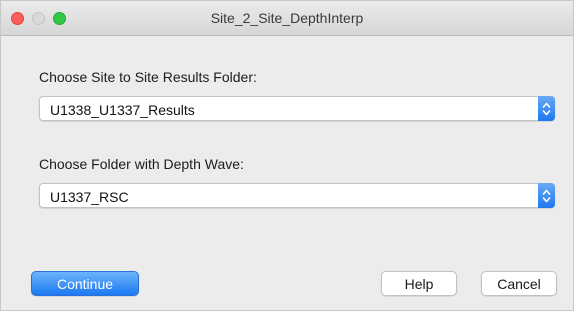 This screenshot has height=311, width=574. Describe the element at coordinates (297, 195) in the screenshot. I see `depth-folder-select: U1337_RSC` at that location.